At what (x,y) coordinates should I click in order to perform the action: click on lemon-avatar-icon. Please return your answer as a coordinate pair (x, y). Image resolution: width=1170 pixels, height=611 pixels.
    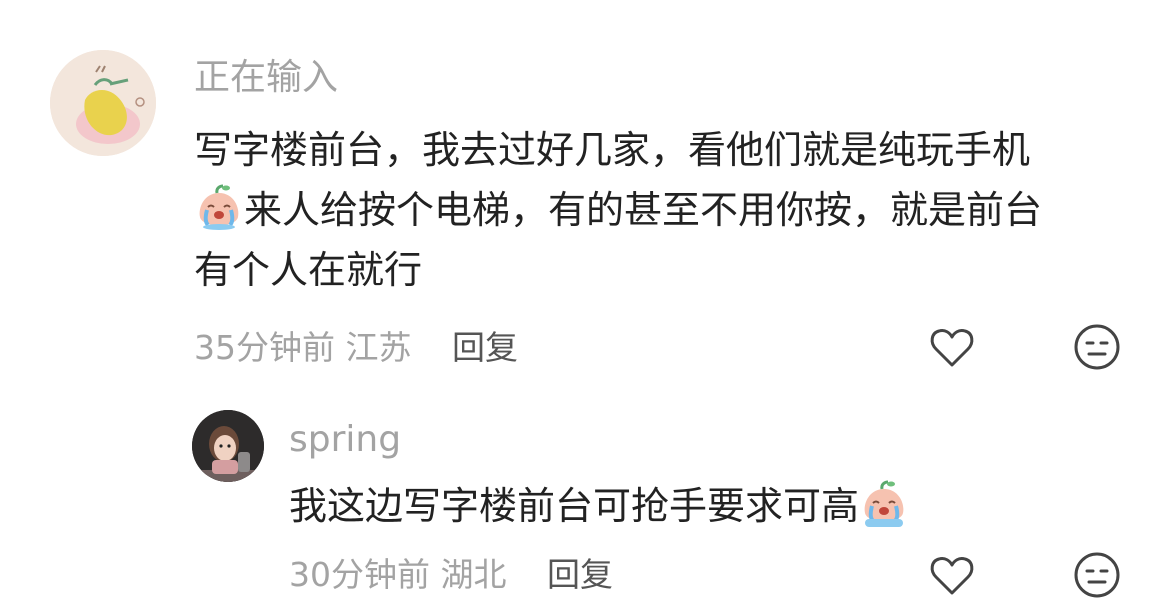
    Looking at the image, I should click on (103, 103).